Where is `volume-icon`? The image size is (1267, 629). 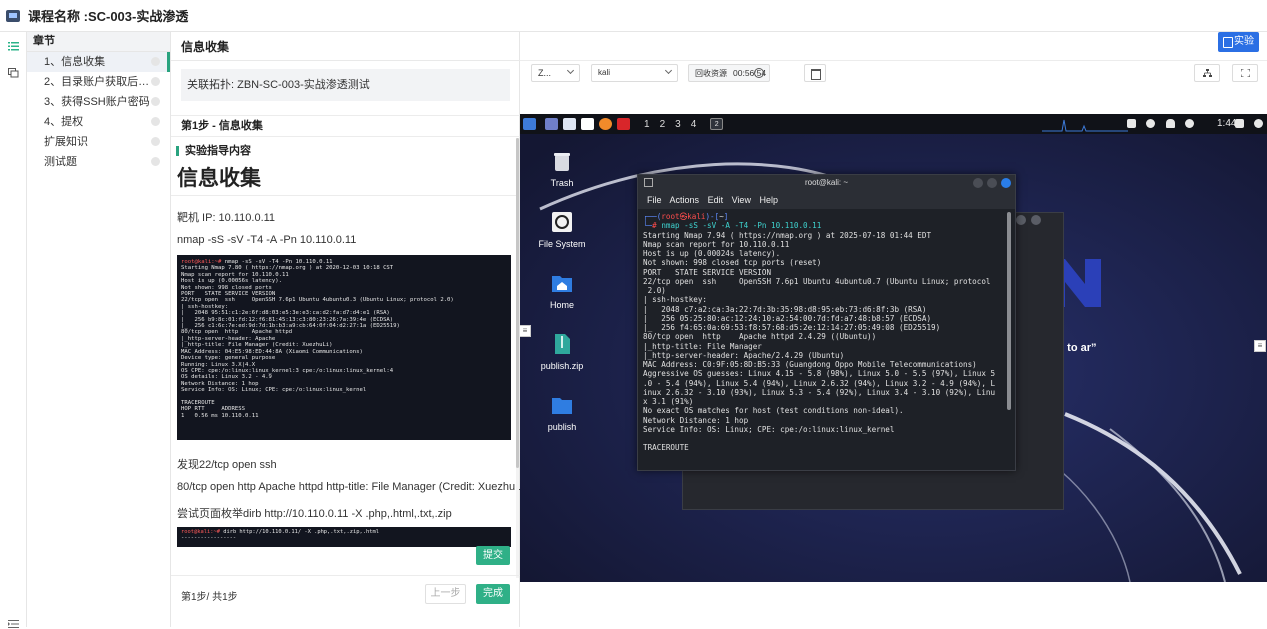 volume-icon is located at coordinates (1150, 123).